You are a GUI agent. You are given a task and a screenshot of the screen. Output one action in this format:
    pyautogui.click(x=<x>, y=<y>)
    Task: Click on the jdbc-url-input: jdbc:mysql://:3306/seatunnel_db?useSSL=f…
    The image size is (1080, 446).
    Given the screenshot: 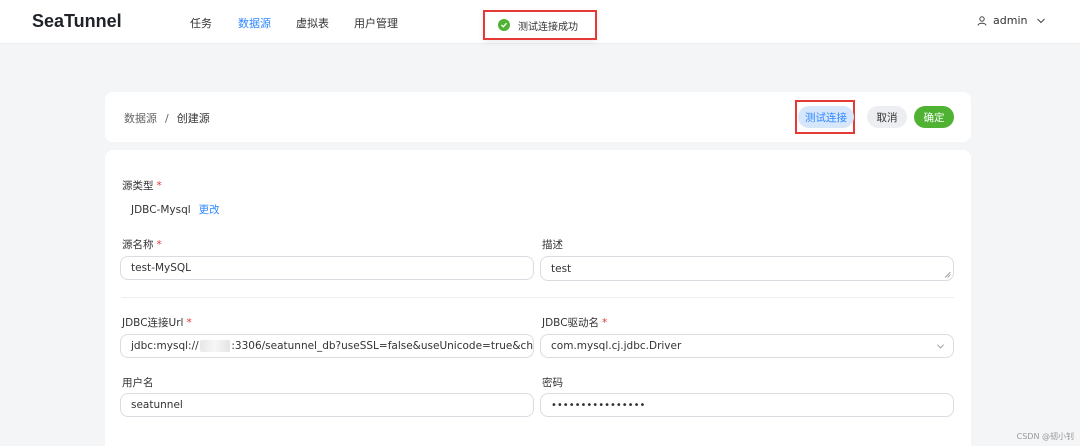 What is the action you would take?
    pyautogui.click(x=327, y=346)
    